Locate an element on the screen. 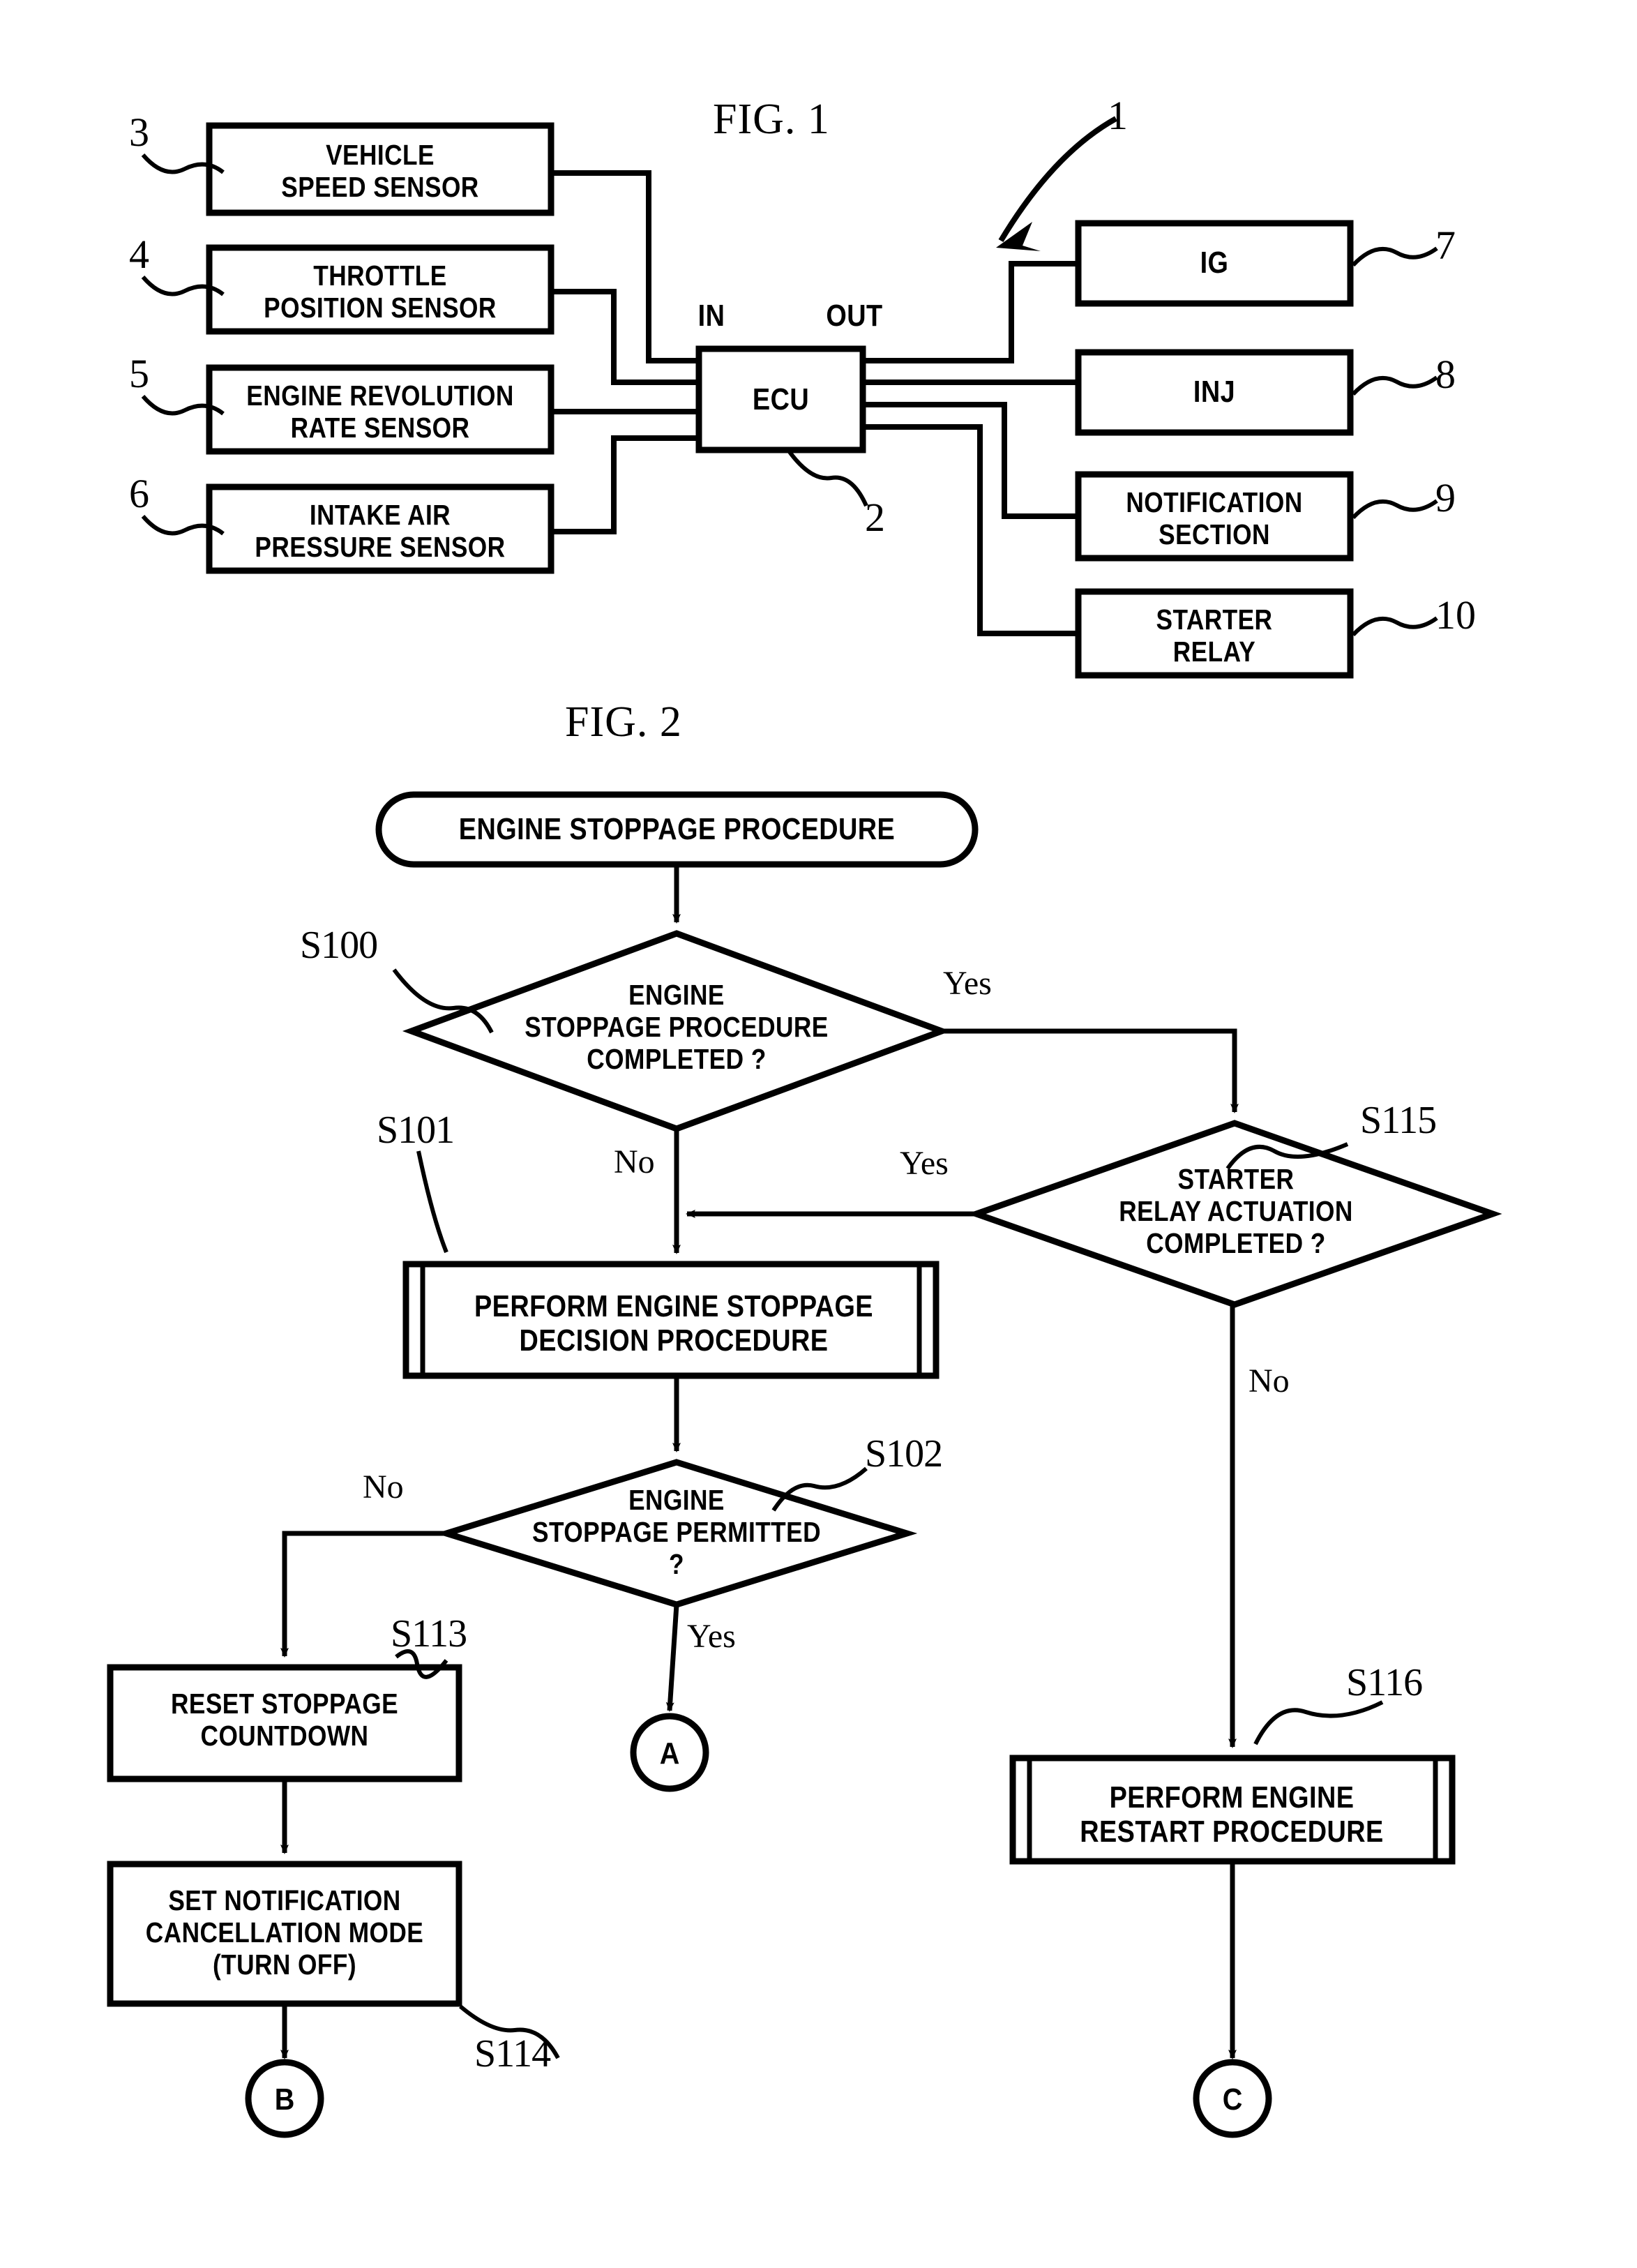  box-inj is located at coordinates (1214, 392).